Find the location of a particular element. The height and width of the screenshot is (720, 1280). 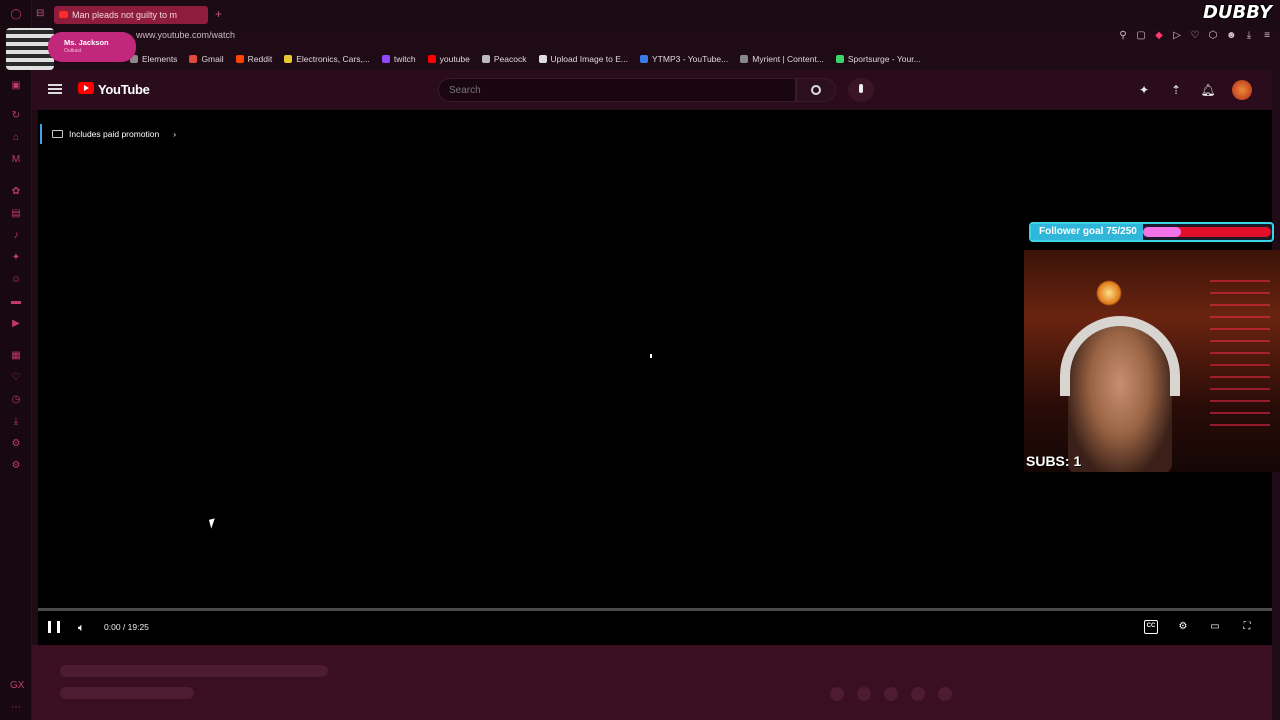

settings-gear-icon: ⚙ is located at coordinates (1183, 627).